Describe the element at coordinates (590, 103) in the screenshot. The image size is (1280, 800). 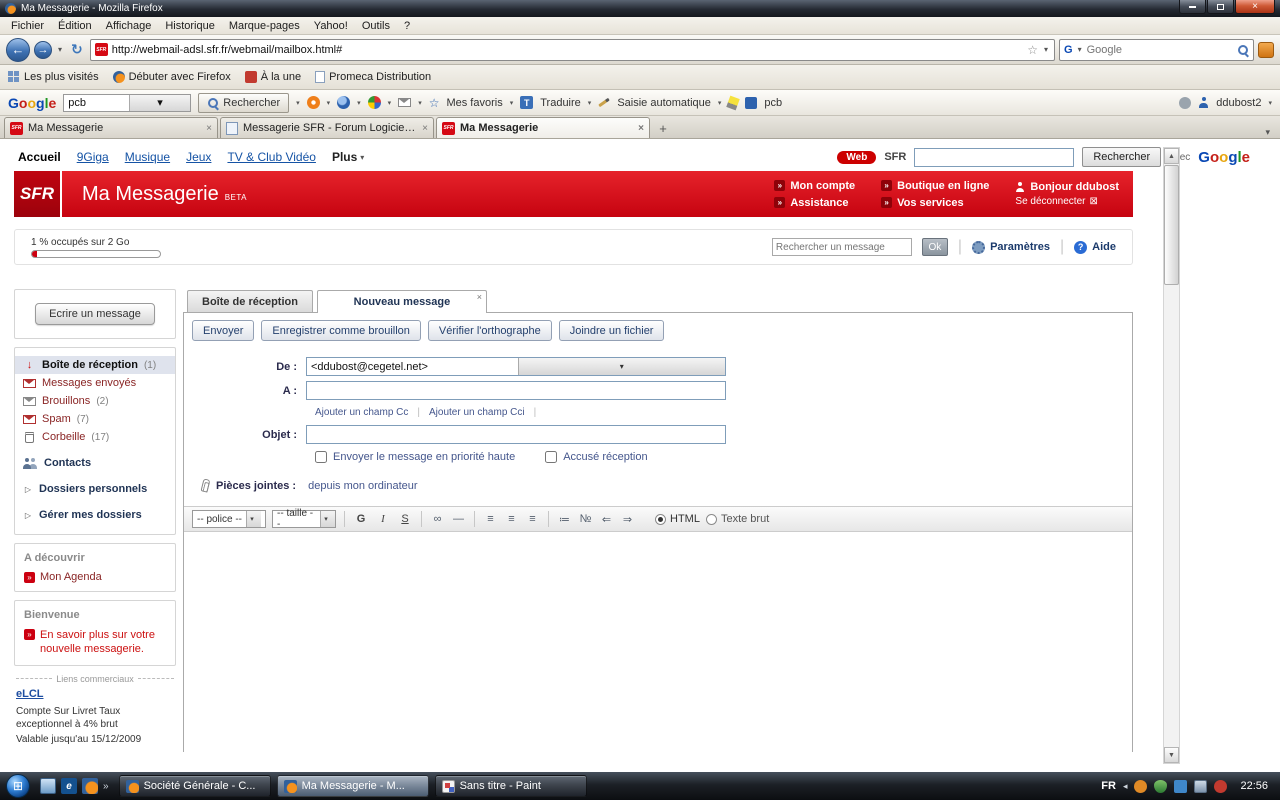
I see `translate-dropdown-icon: ▾` at that location.